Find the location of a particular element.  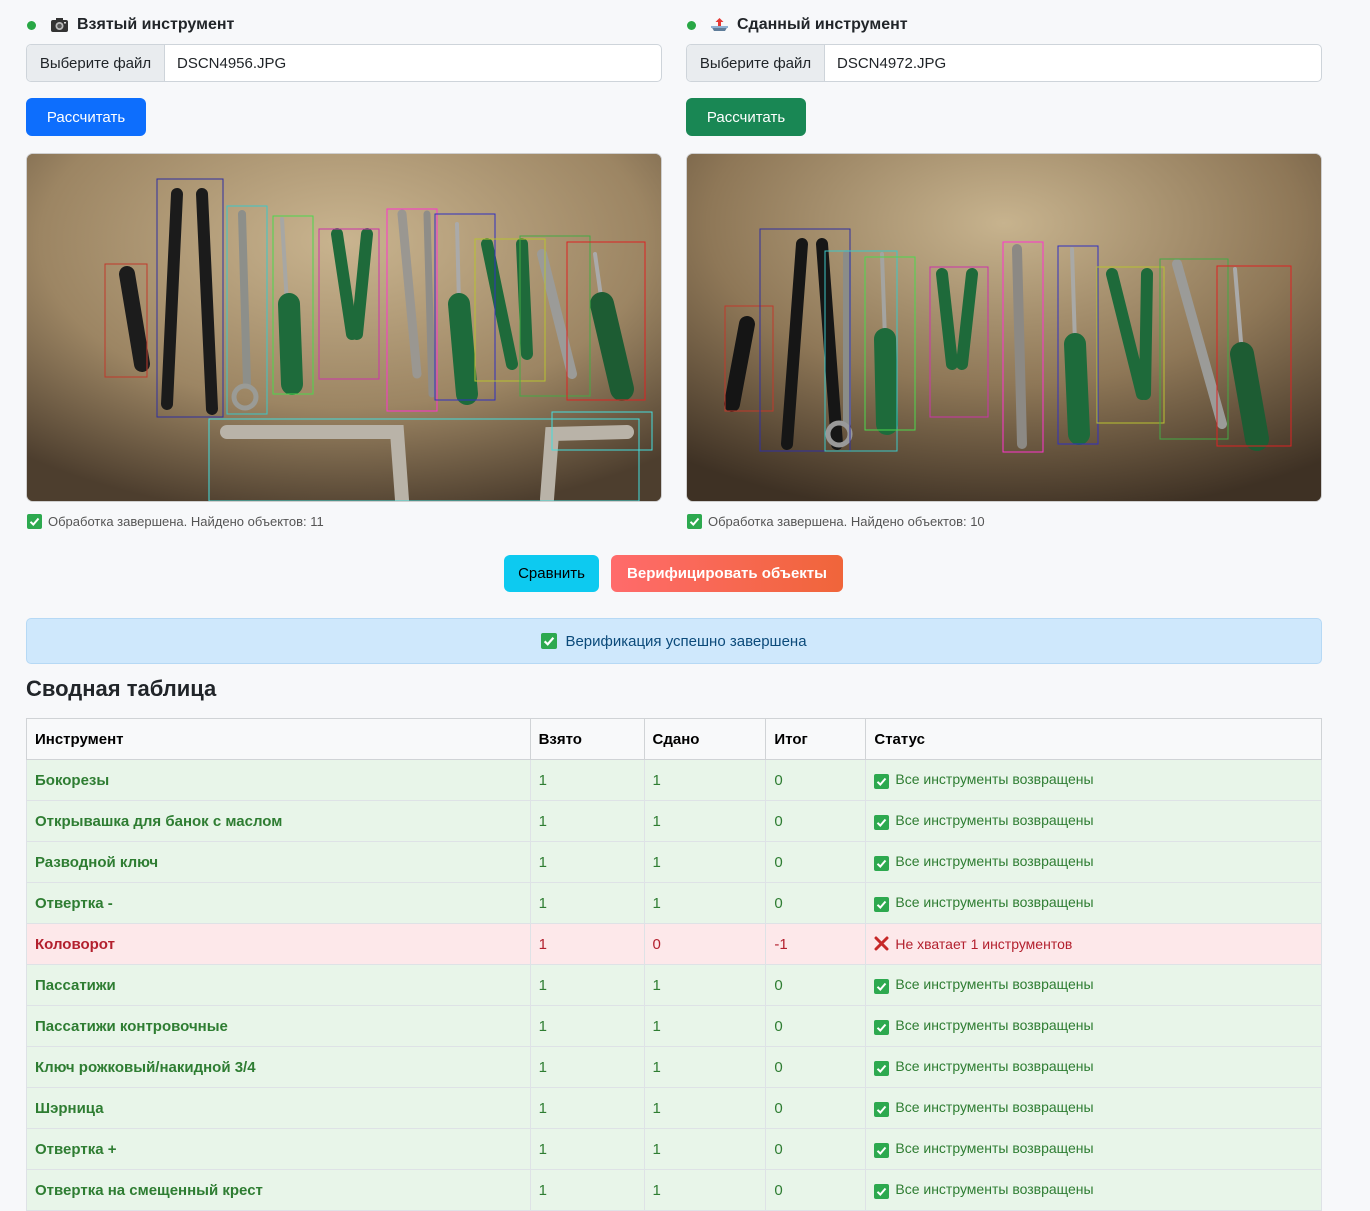

tool-name-cell: Шэрница is located at coordinates (278, 1108).